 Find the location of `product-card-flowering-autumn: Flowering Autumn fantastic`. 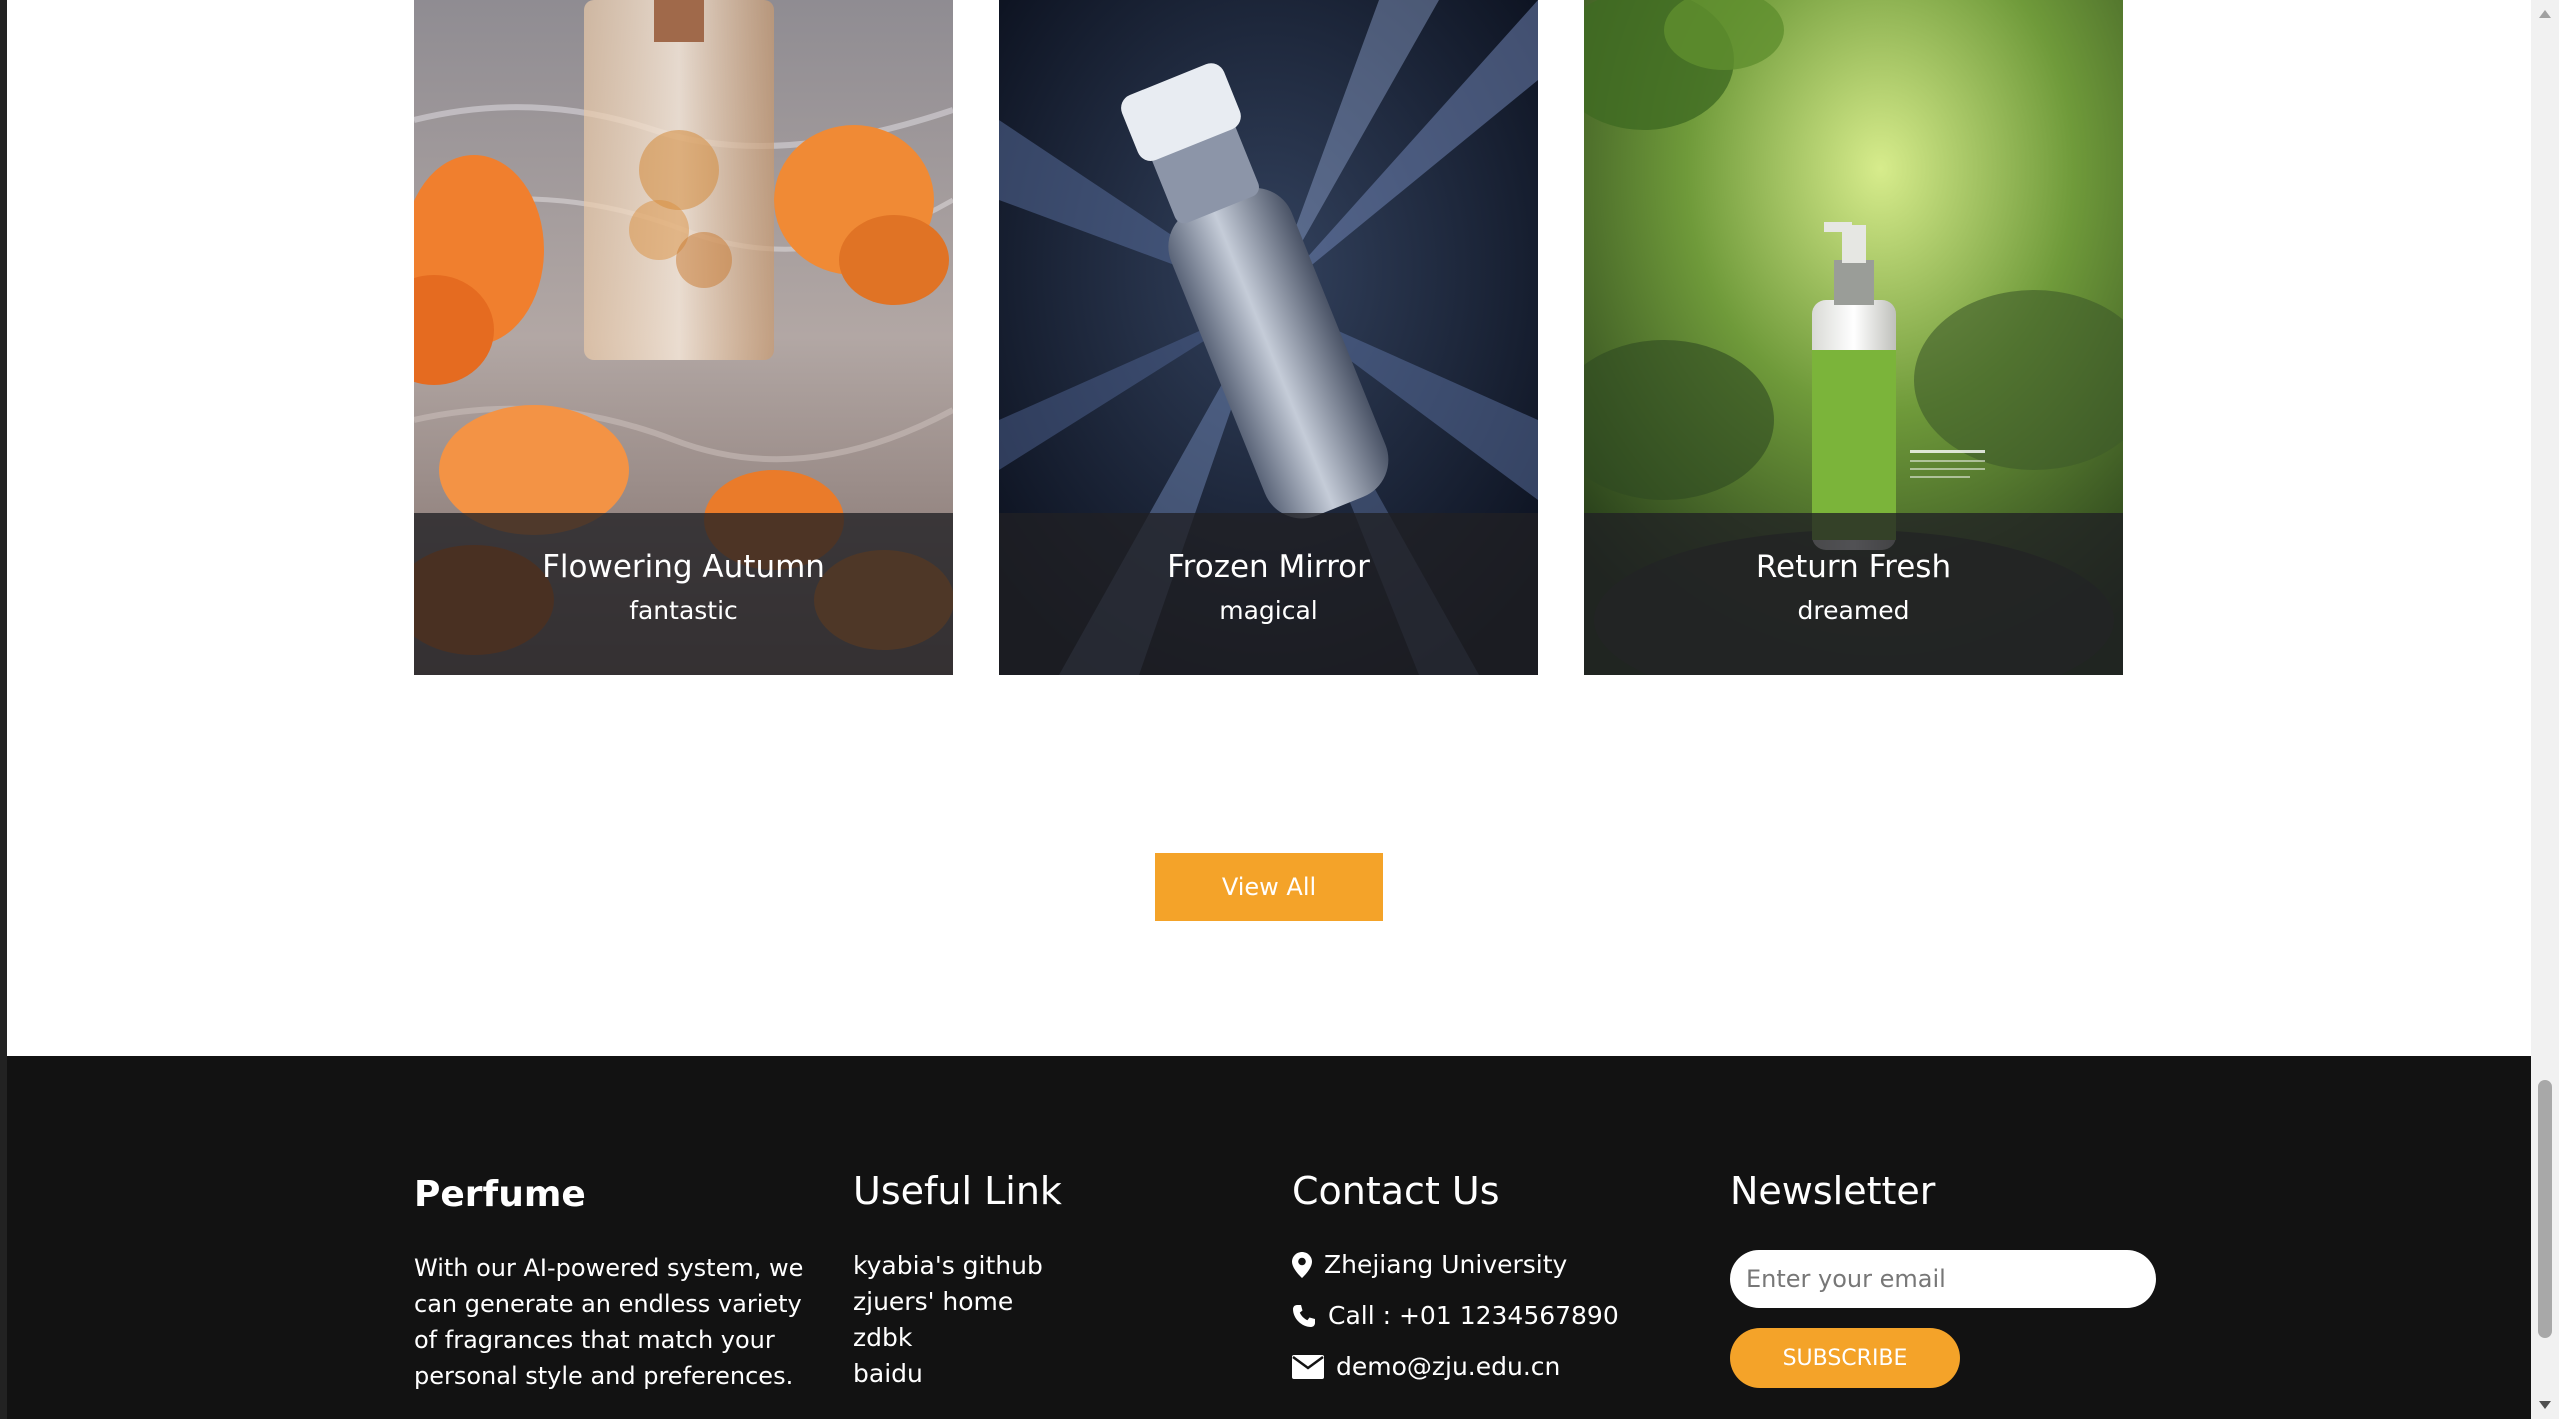

product-card-flowering-autumn: Flowering Autumn fantastic is located at coordinates (683, 337).